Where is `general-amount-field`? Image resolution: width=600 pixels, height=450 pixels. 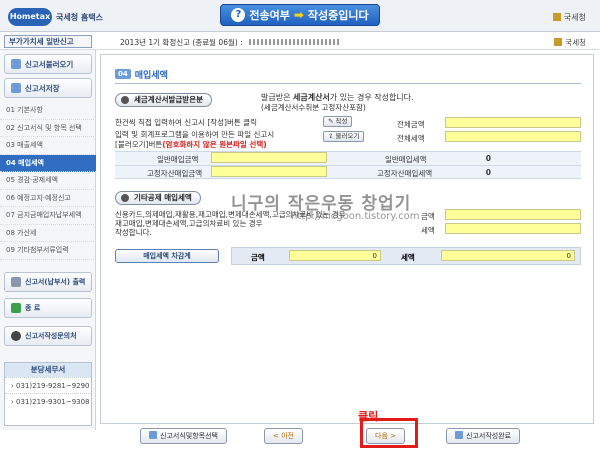 general-amount-field is located at coordinates (269, 157).